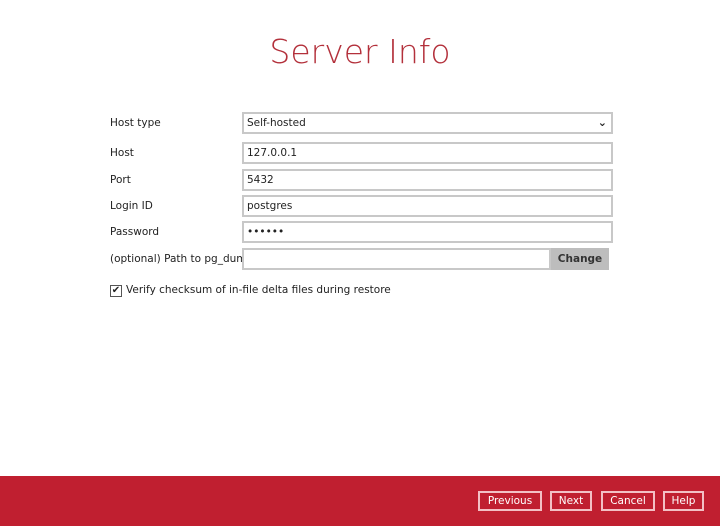 This screenshot has height=526, width=720. Describe the element at coordinates (396, 259) in the screenshot. I see `pg-dump-path-input` at that location.